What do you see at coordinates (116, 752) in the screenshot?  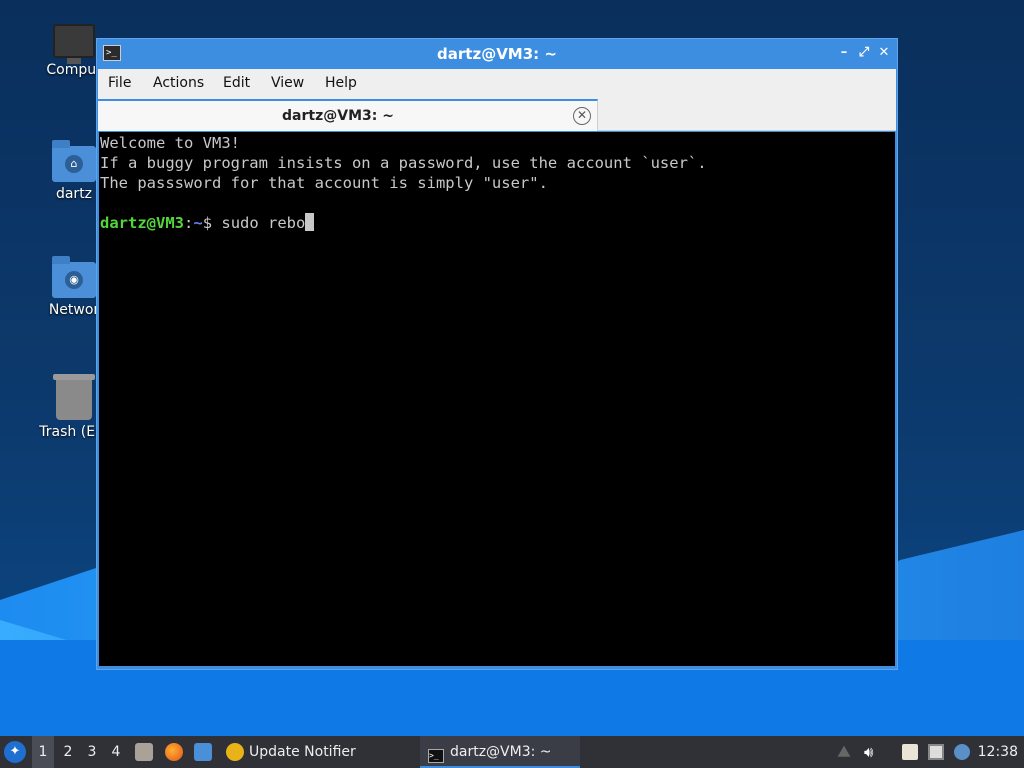 I see `workspace-4: 4` at bounding box center [116, 752].